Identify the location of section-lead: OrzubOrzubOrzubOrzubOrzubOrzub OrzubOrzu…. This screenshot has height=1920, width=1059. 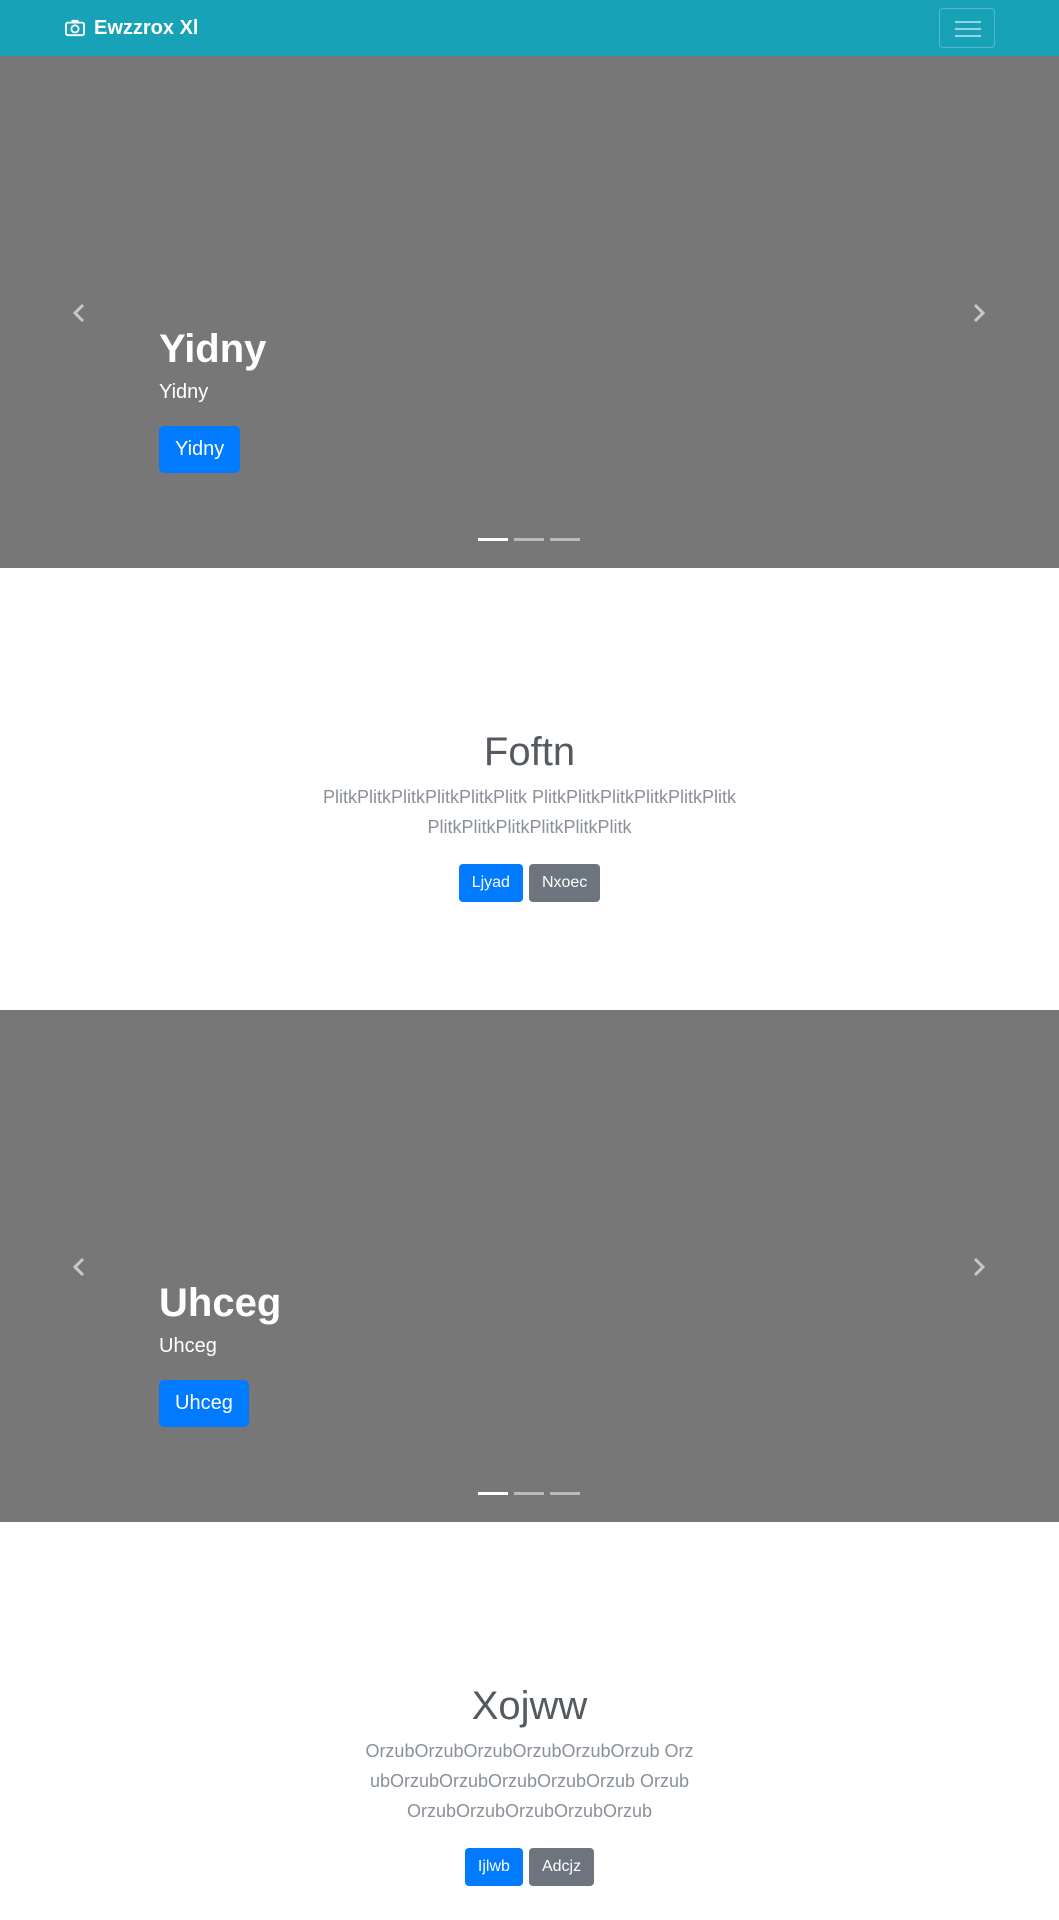
(529, 1781).